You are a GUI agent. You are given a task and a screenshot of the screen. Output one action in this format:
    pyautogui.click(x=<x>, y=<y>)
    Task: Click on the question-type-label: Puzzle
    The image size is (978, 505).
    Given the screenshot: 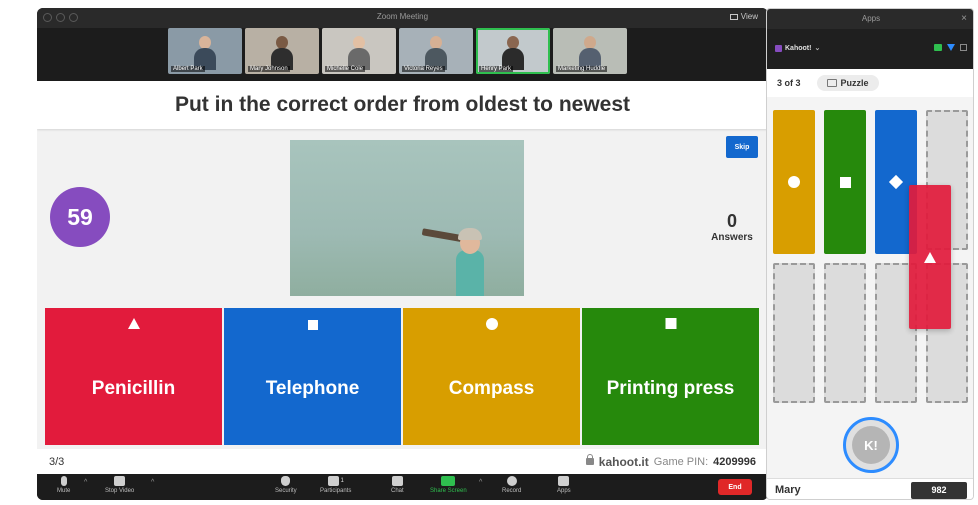 What is the action you would take?
    pyautogui.click(x=854, y=83)
    